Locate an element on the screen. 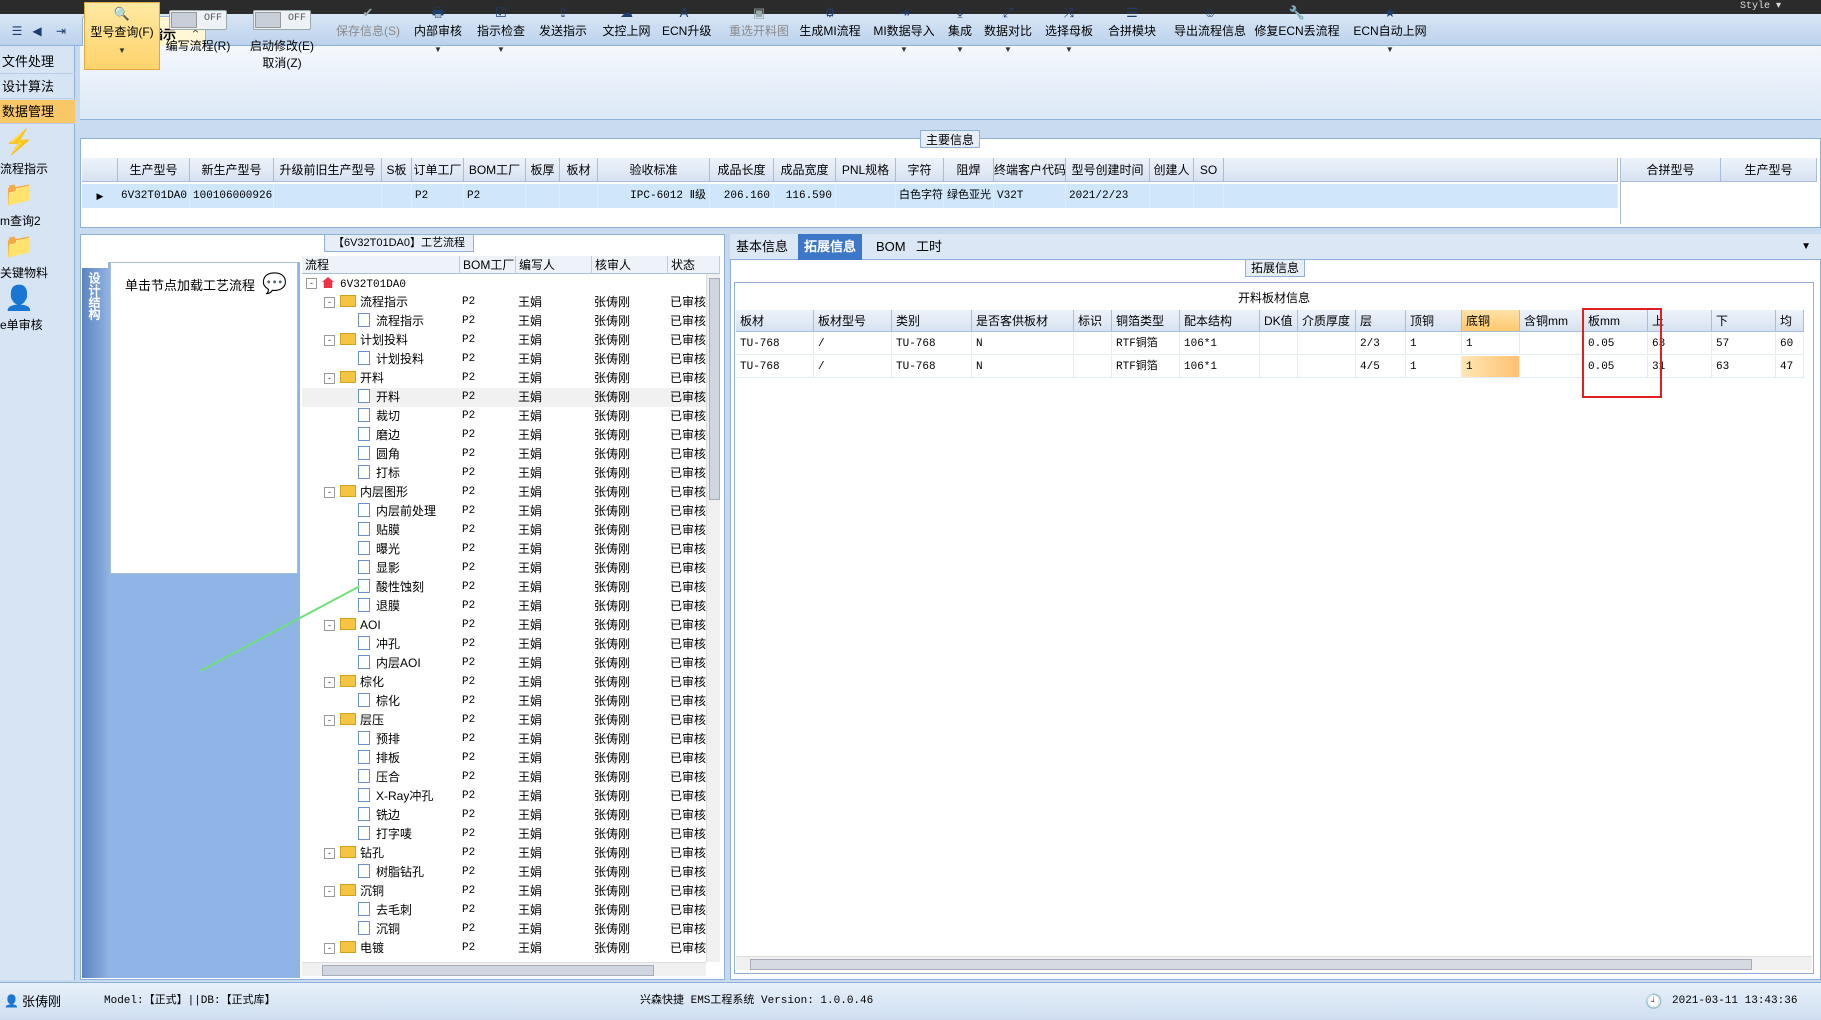 Image resolution: width=1821 pixels, height=1020 pixels. tree-leaf-row: 退膜 P2 王娟 张俦刚 已审核 is located at coordinates (511, 606).